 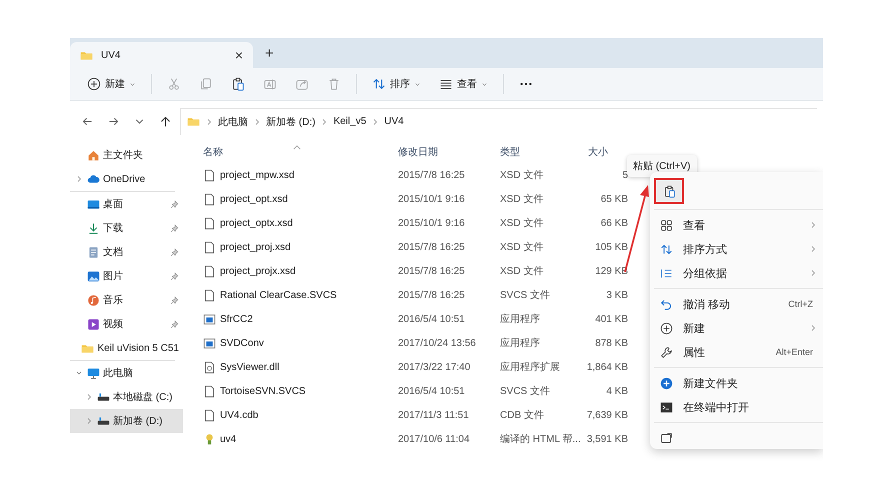 What do you see at coordinates (794, 352) in the screenshot?
I see `shortcut-text: Alt+Enter` at bounding box center [794, 352].